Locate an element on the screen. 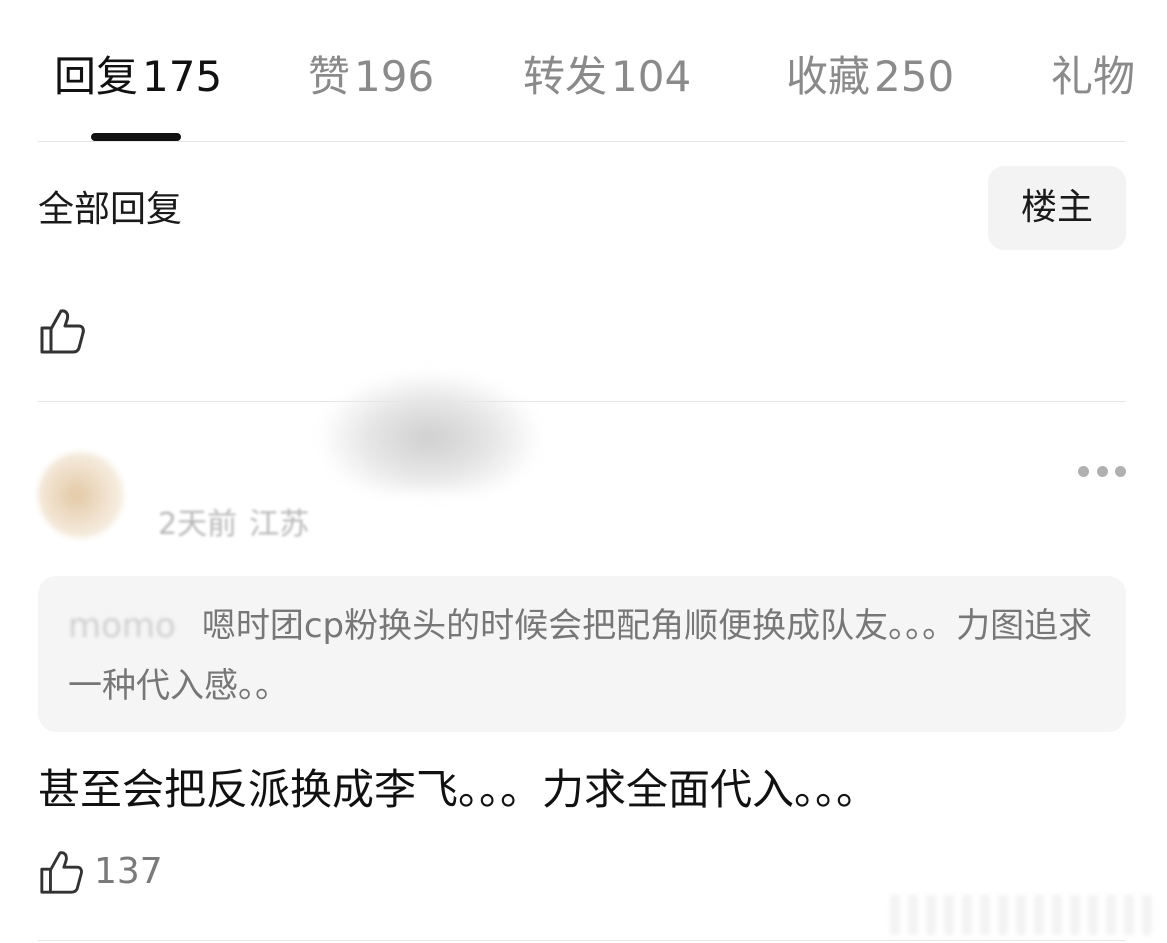  quoted-text: 嗯时团cp粉换头的时候会把配角顺便换成队友。。。力图追求一种代入感。。 is located at coordinates (580, 656).